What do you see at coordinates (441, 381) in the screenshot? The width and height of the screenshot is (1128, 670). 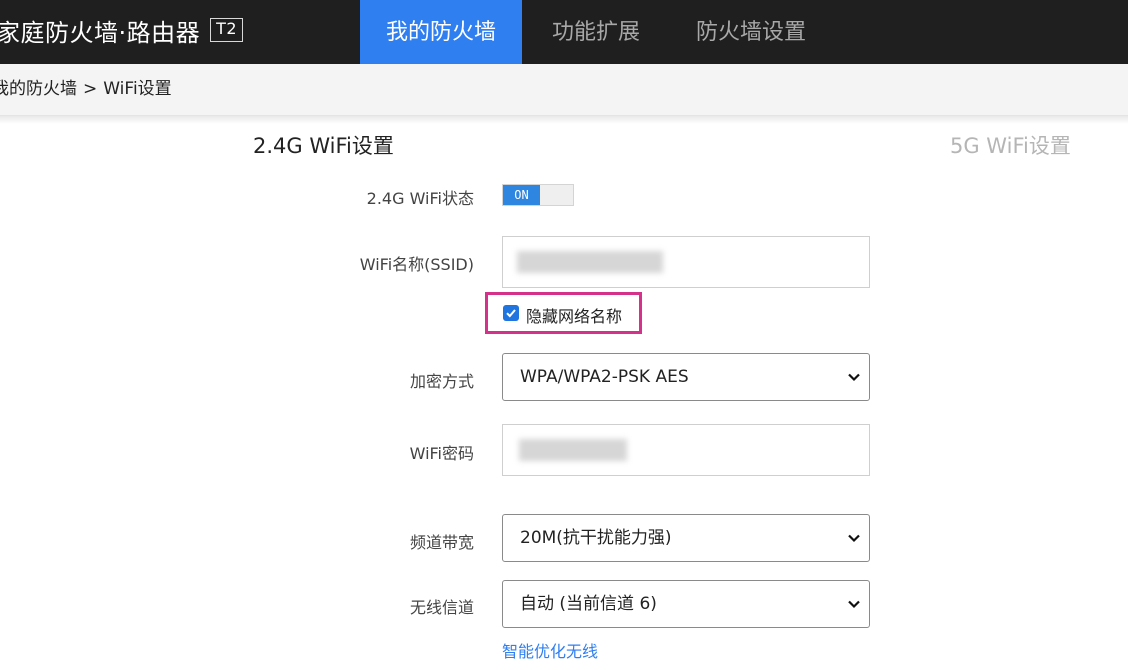 I see `encryption-label: 加密方式` at bounding box center [441, 381].